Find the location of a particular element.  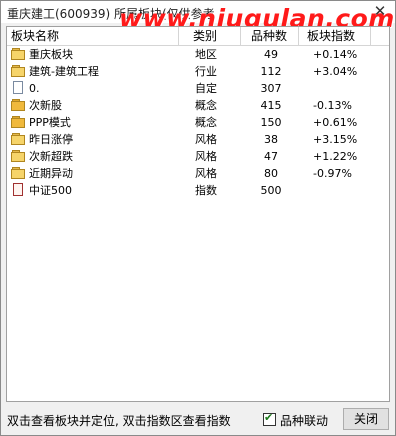

sector-name: 昨日涨停 is located at coordinates (51, 139).